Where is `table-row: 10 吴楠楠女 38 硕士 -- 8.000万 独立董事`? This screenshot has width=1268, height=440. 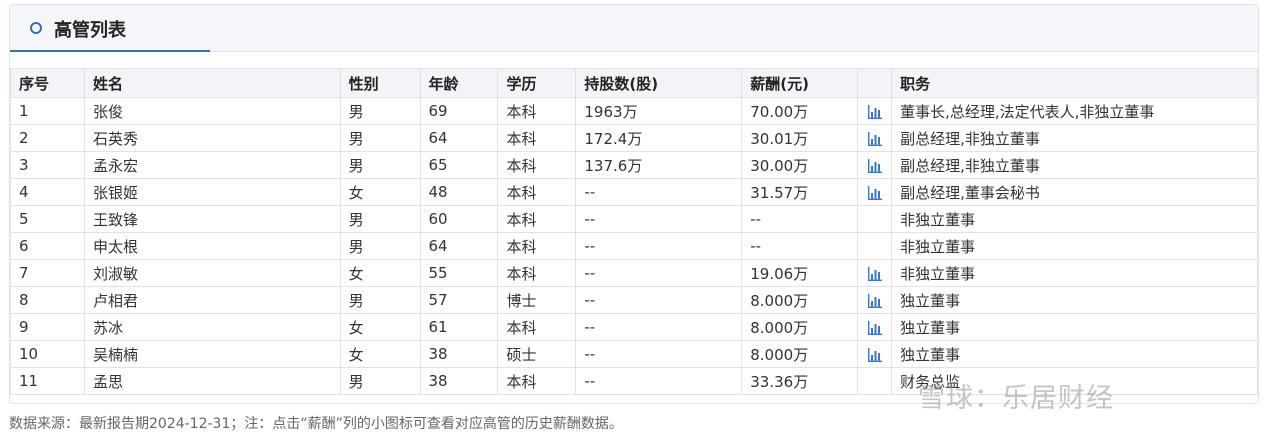 table-row: 10 吴楠楠女 38 硕士 -- 8.000万 独立董事 is located at coordinates (634, 354).